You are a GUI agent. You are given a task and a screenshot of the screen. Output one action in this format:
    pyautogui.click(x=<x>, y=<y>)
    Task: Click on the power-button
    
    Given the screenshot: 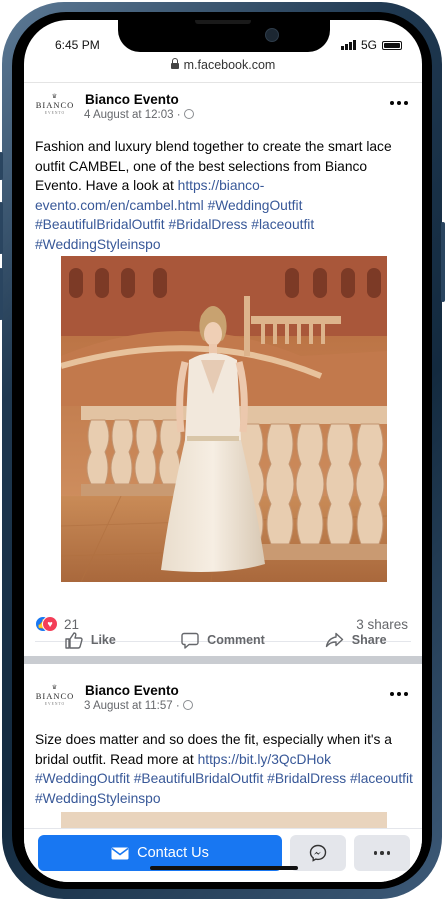 What is the action you would take?
    pyautogui.click(x=443, y=262)
    